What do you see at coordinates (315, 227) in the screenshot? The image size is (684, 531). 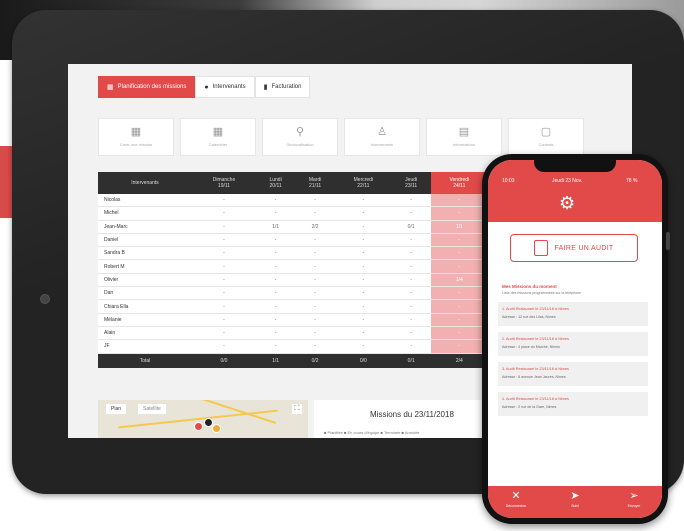 I see `table-cell: 2/2` at bounding box center [315, 227].